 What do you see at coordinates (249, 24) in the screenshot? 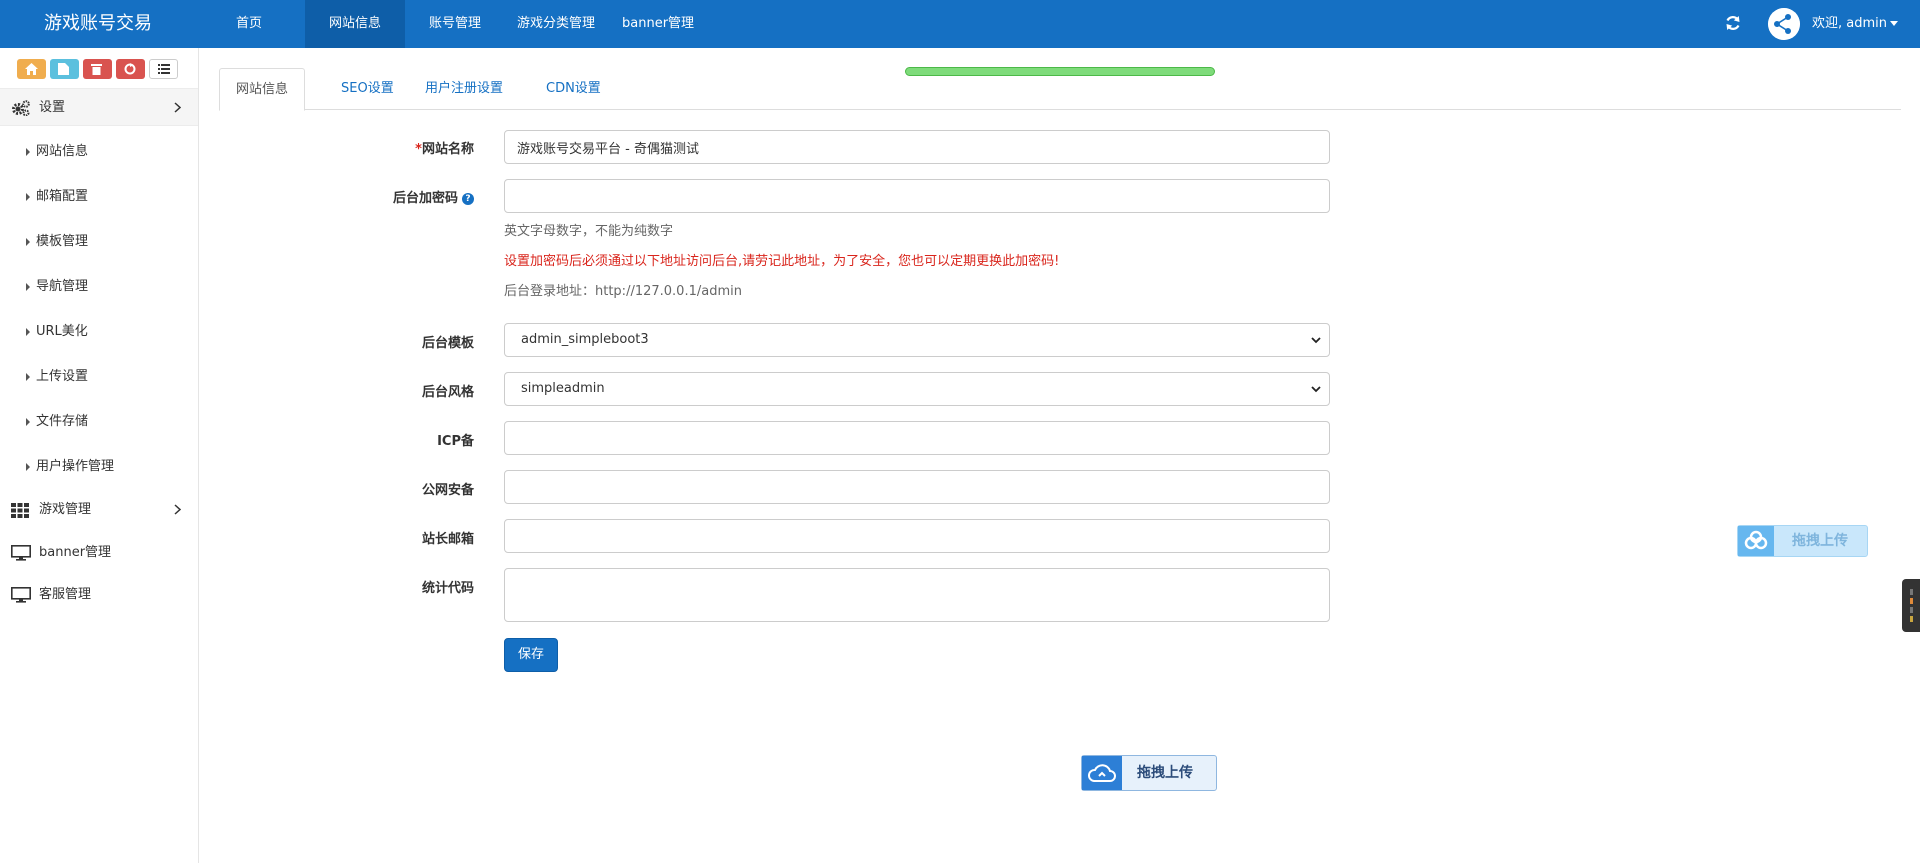
I see `nav-home: 首页` at bounding box center [249, 24].